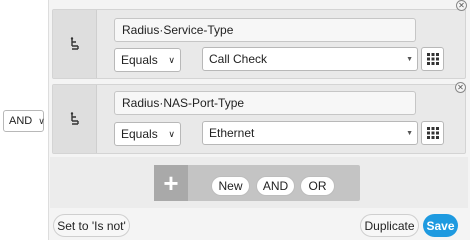 Image resolution: width=474 pixels, height=240 pixels. I want to click on and-button: AND, so click(275, 186).